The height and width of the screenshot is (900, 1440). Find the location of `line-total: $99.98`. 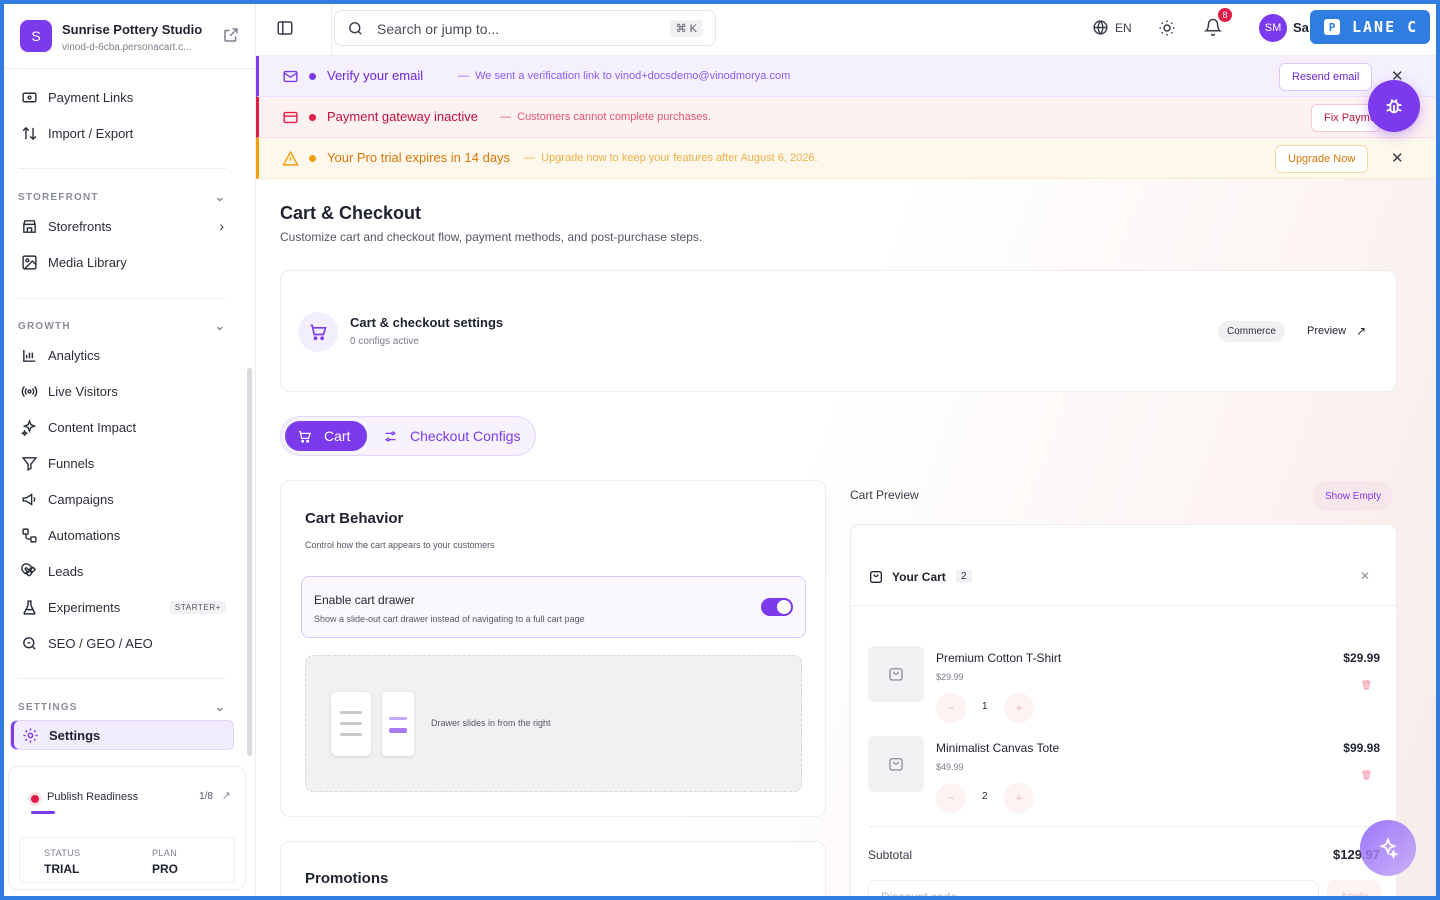

line-total: $99.98 is located at coordinates (1361, 748).